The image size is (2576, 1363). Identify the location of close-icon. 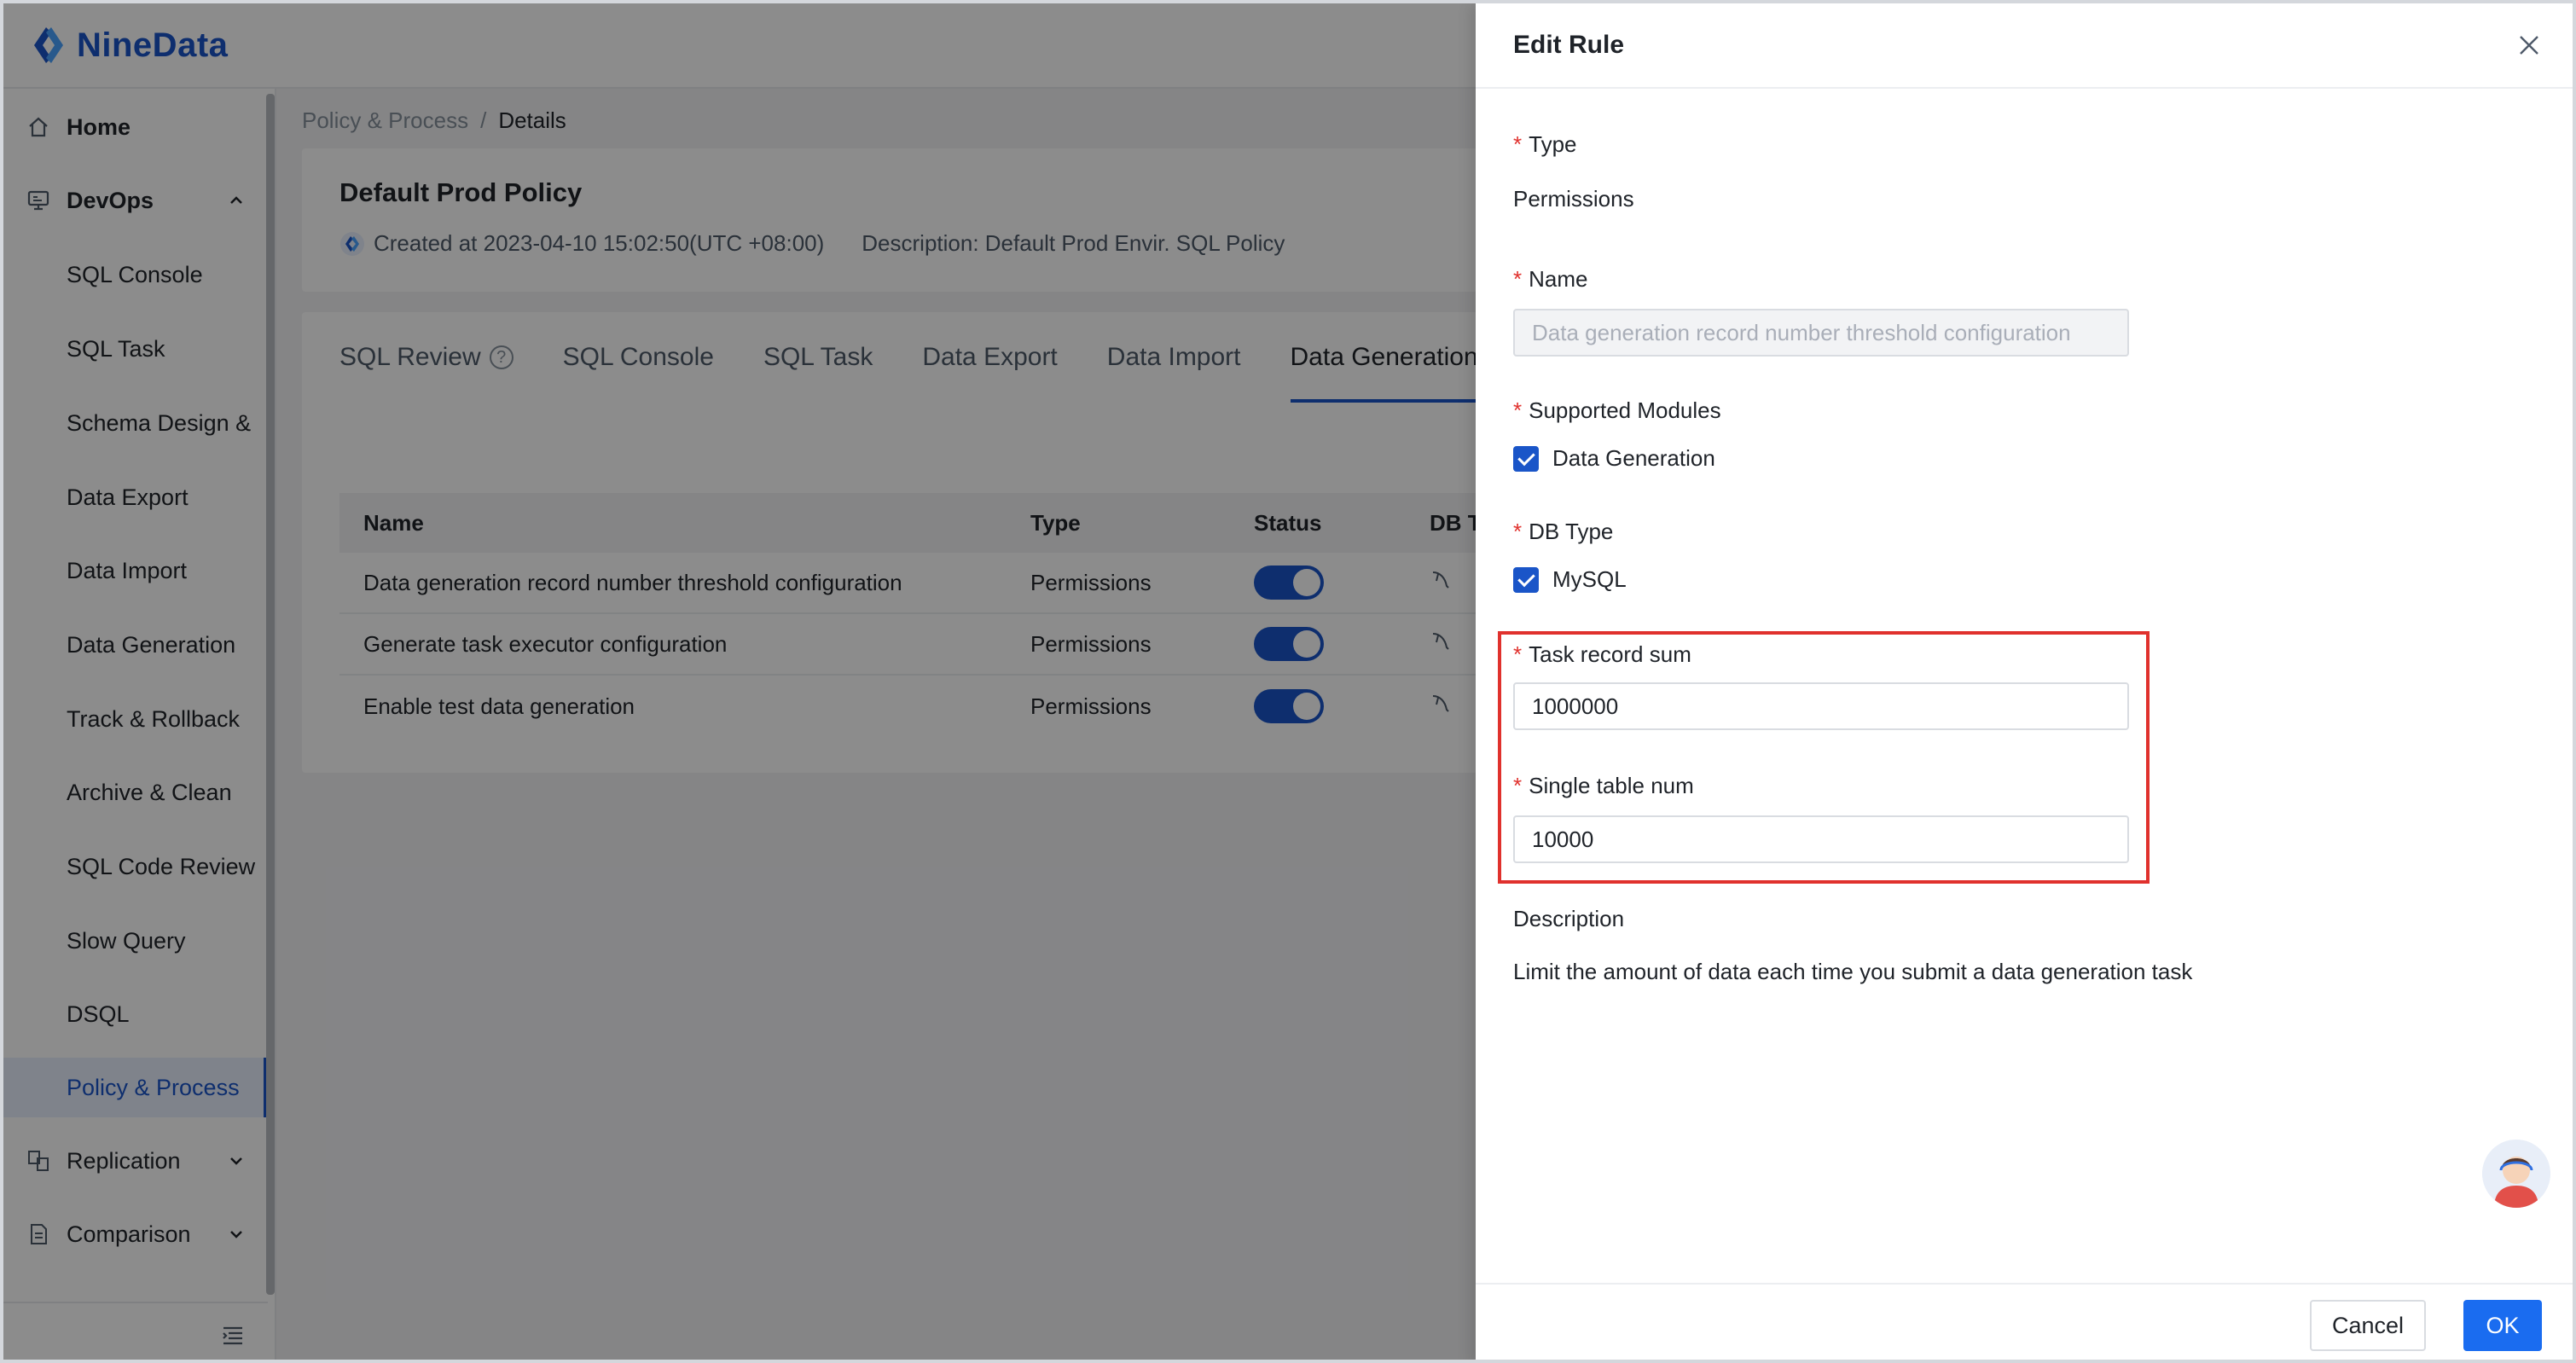
(2529, 45).